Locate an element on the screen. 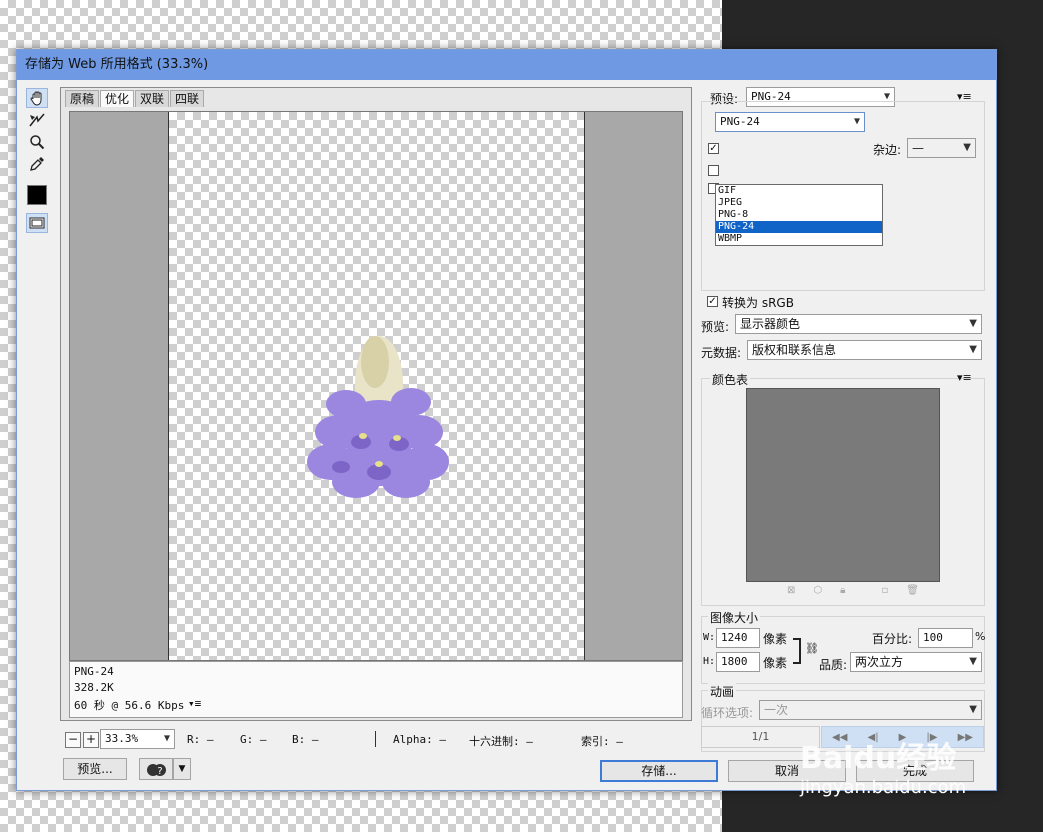  tab-4-up: 四联 is located at coordinates (187, 98).